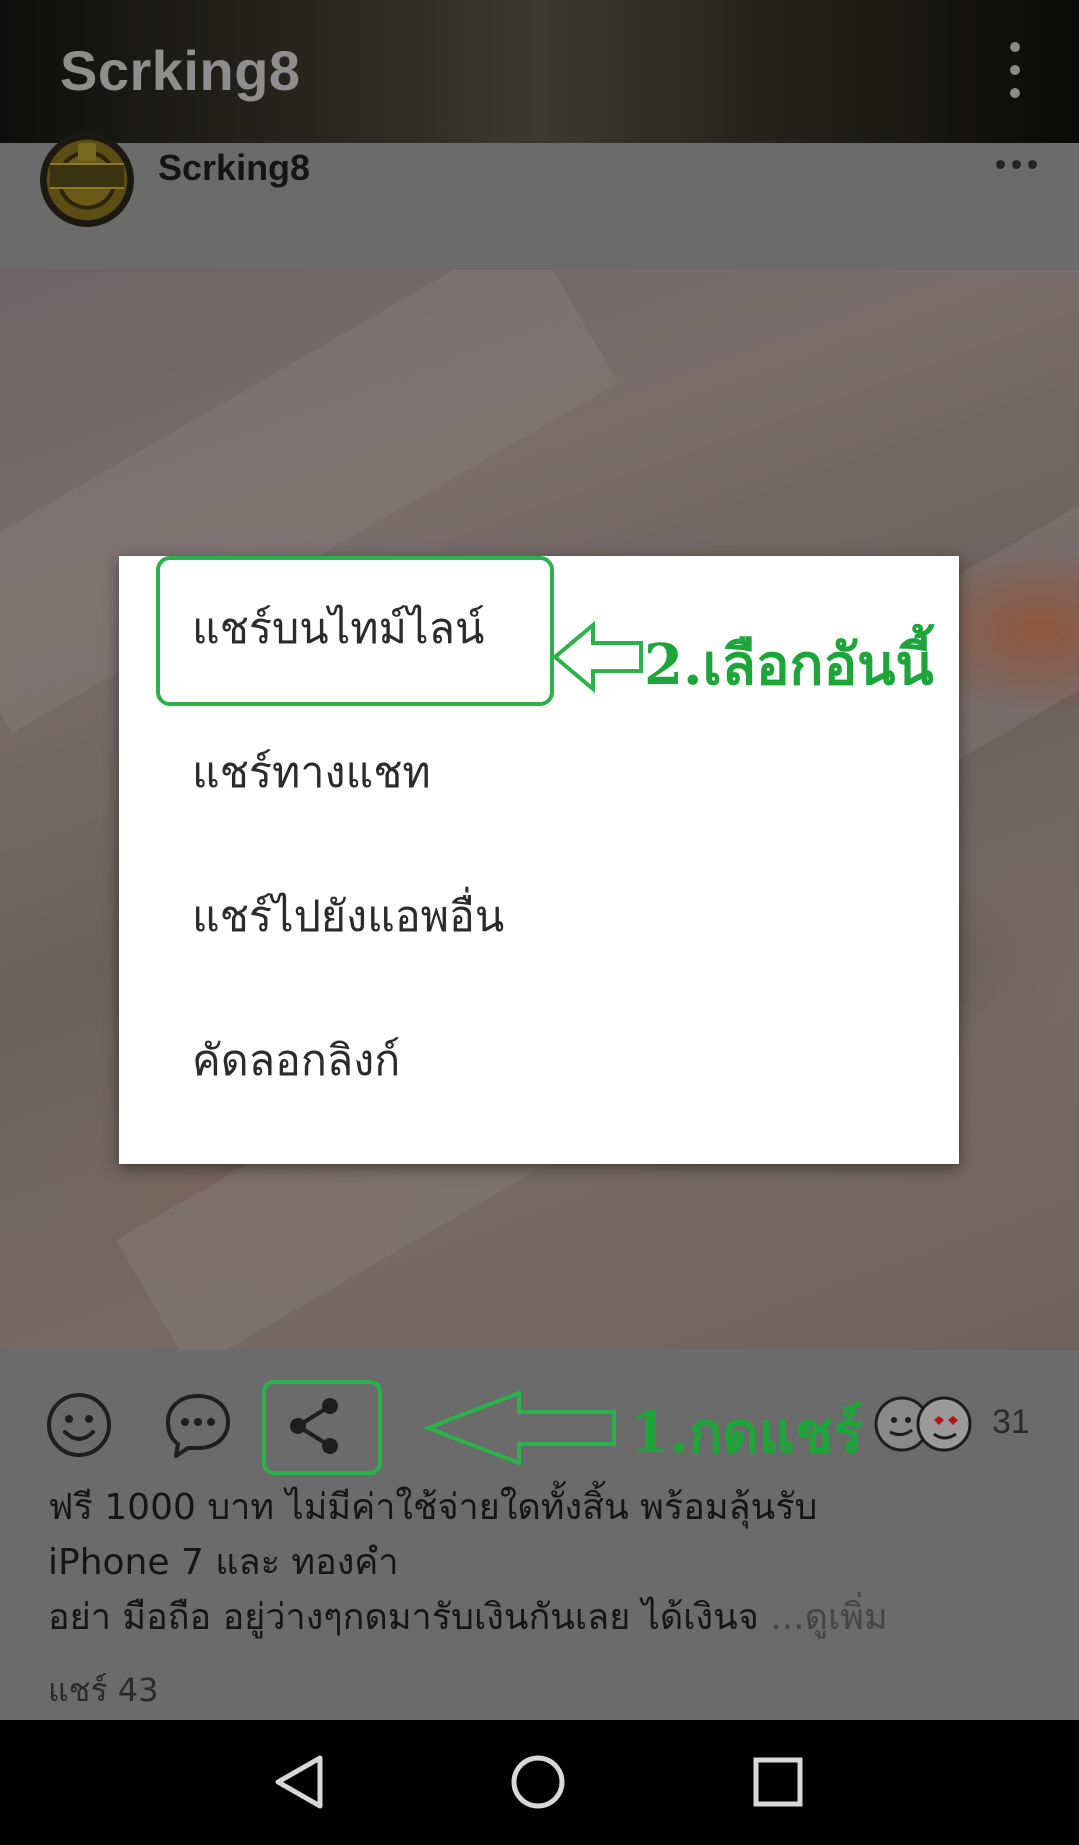 The width and height of the screenshot is (1079, 1845). What do you see at coordinates (338, 629) in the screenshot?
I see `share-timeline-label: แชร์บนไทม์ไลน์` at bounding box center [338, 629].